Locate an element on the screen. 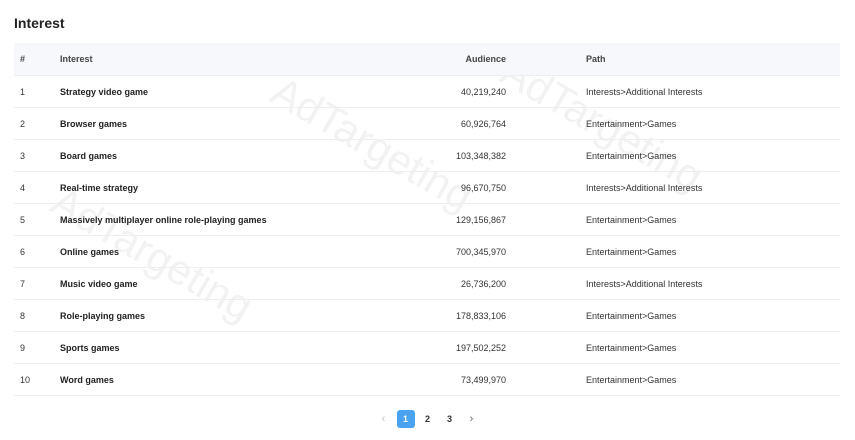 Image resolution: width=855 pixels, height=440 pixels. row-audience: 178,833,106 is located at coordinates (448, 315).